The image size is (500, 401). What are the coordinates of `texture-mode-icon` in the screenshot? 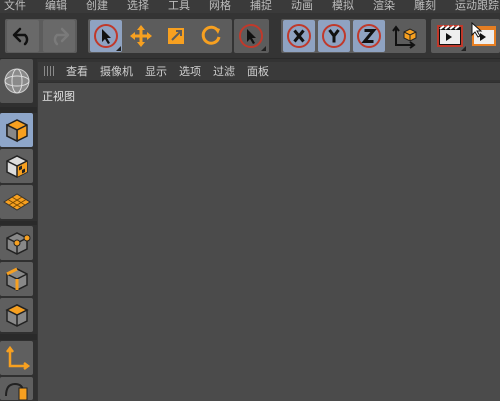 It's located at (16, 166).